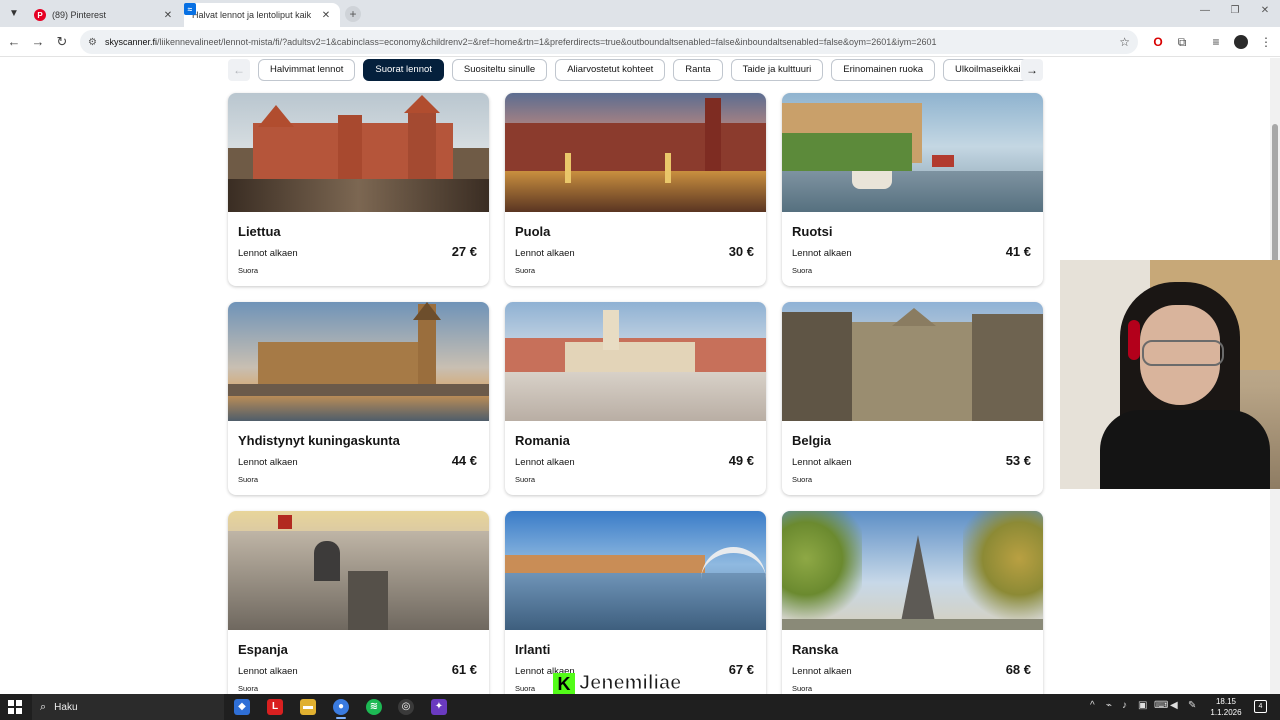 The height and width of the screenshot is (720, 1280). Describe the element at coordinates (777, 70) in the screenshot. I see `chip-art-culture: Taide ja kulttuuri` at that location.